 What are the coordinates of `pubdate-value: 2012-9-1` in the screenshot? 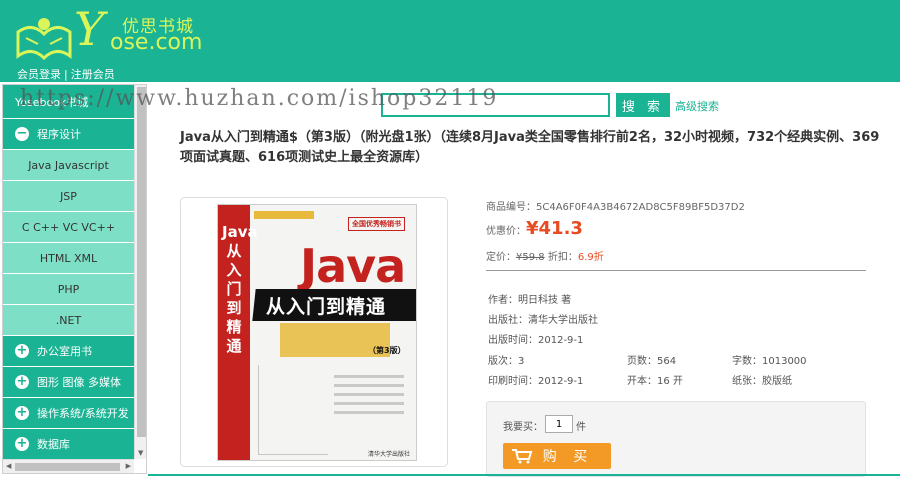 It's located at (561, 340).